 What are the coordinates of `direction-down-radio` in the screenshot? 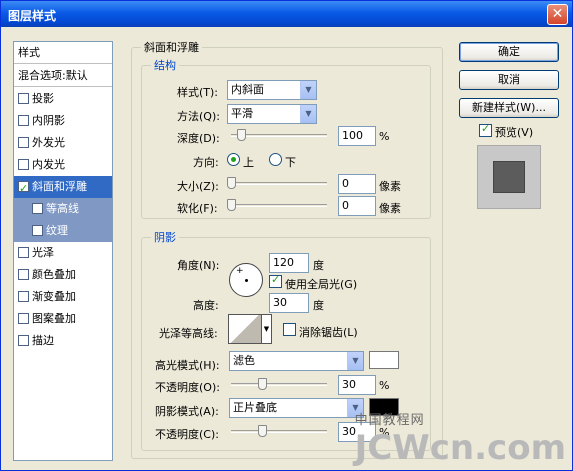 It's located at (275, 159).